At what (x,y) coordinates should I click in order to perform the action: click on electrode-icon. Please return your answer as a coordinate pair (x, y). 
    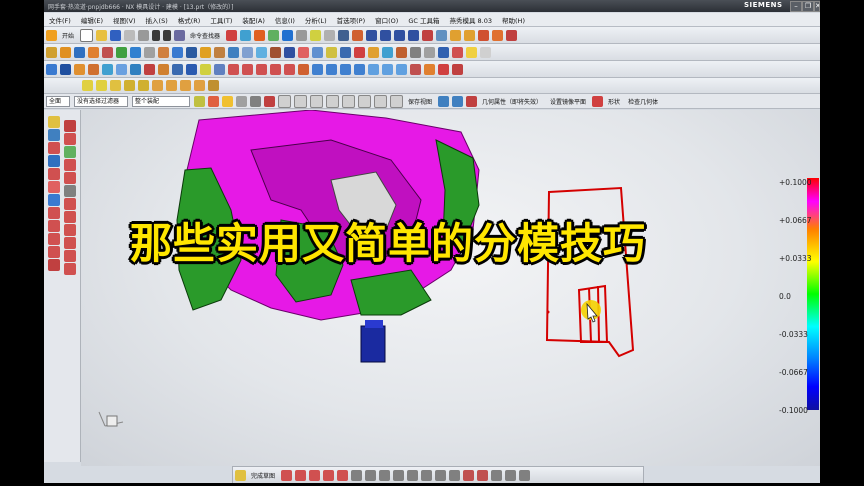
    Looking at the image, I should click on (457, 69).